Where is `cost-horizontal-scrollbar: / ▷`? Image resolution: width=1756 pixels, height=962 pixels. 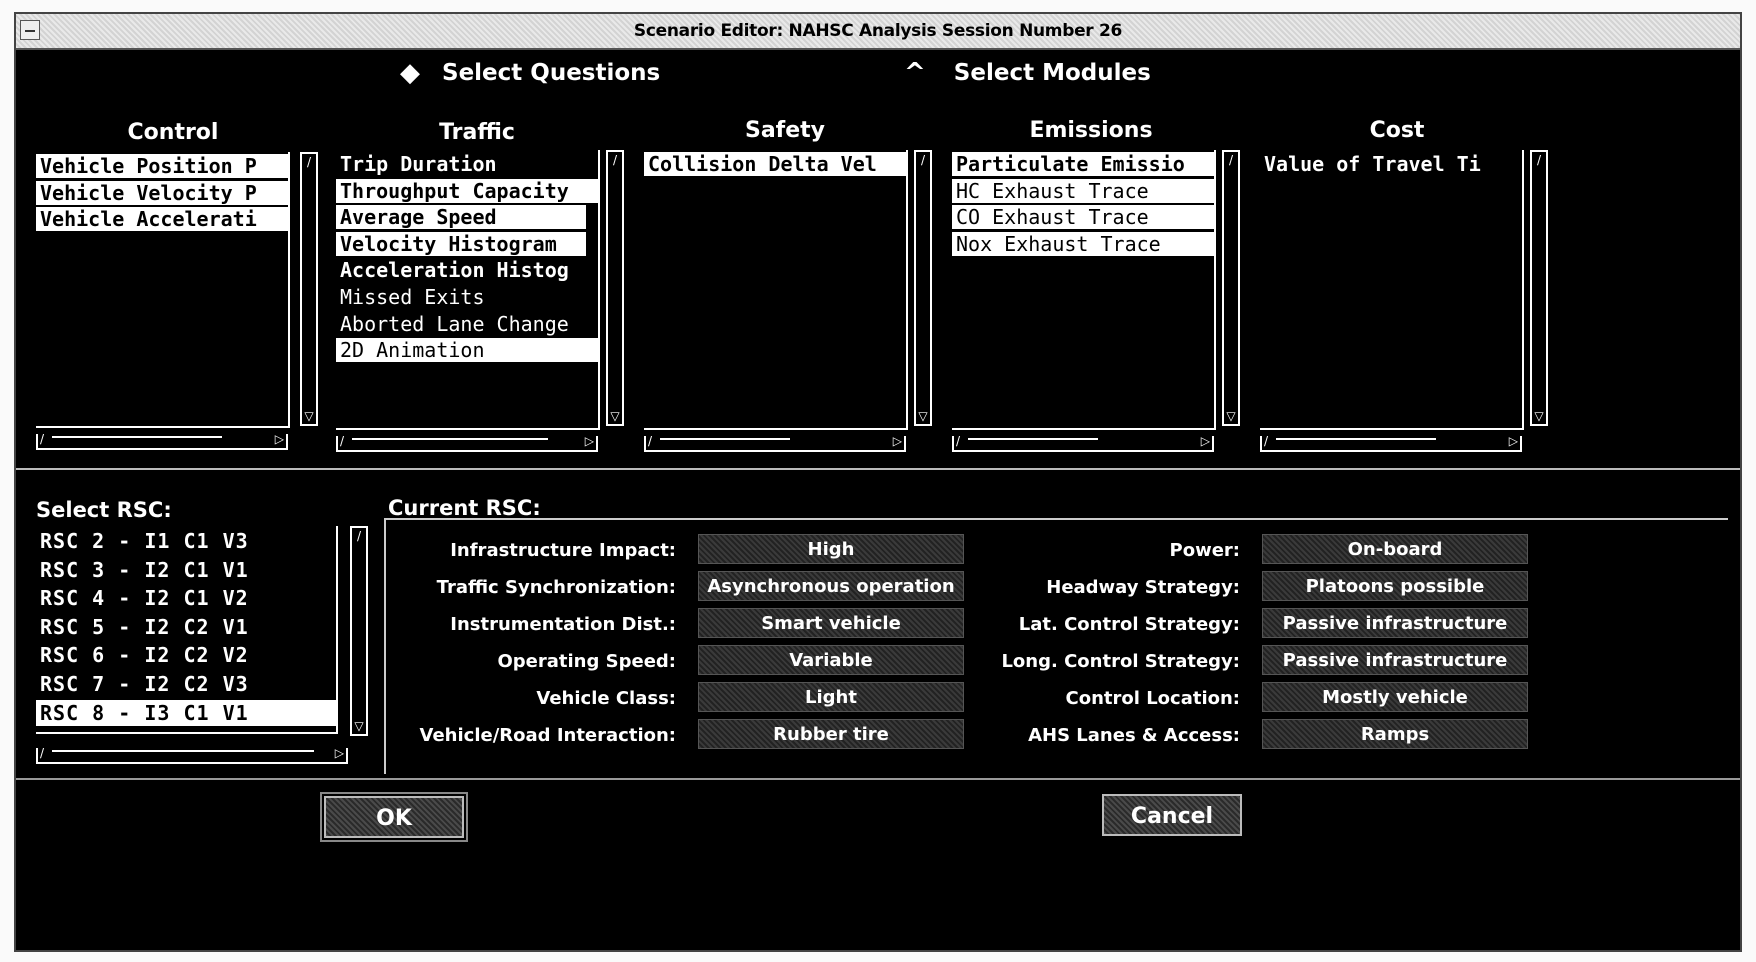 cost-horizontal-scrollbar: / ▷ is located at coordinates (1391, 443).